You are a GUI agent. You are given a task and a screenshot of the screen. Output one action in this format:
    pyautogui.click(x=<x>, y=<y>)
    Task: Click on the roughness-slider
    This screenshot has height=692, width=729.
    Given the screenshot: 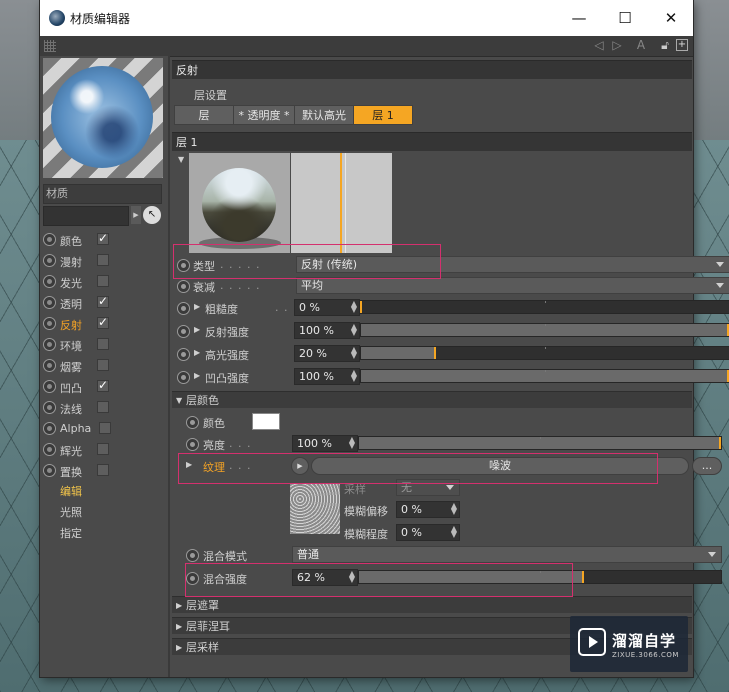 What is the action you would take?
    pyautogui.click(x=544, y=307)
    